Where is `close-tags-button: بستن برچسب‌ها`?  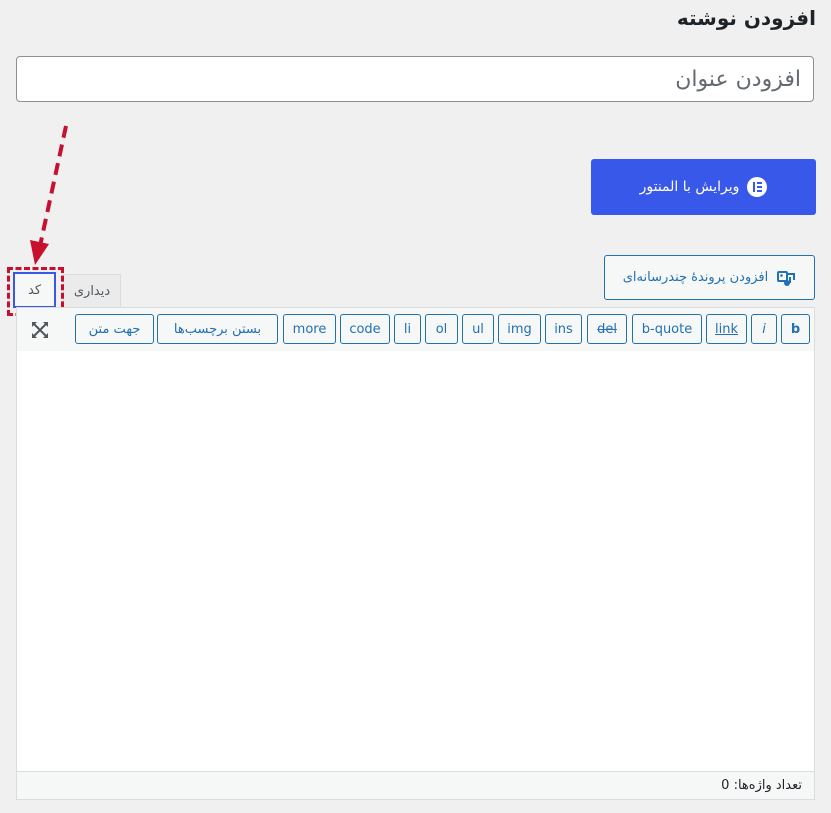 close-tags-button: بستن برچسب‌ها is located at coordinates (217, 329).